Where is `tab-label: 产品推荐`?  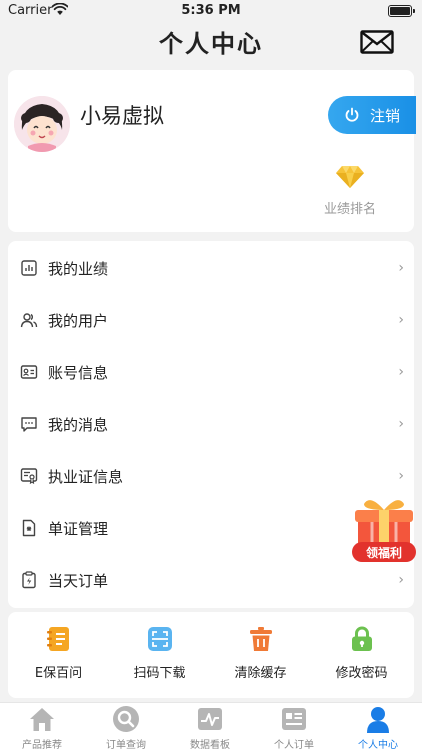 tab-label: 产品推荐 is located at coordinates (42, 745).